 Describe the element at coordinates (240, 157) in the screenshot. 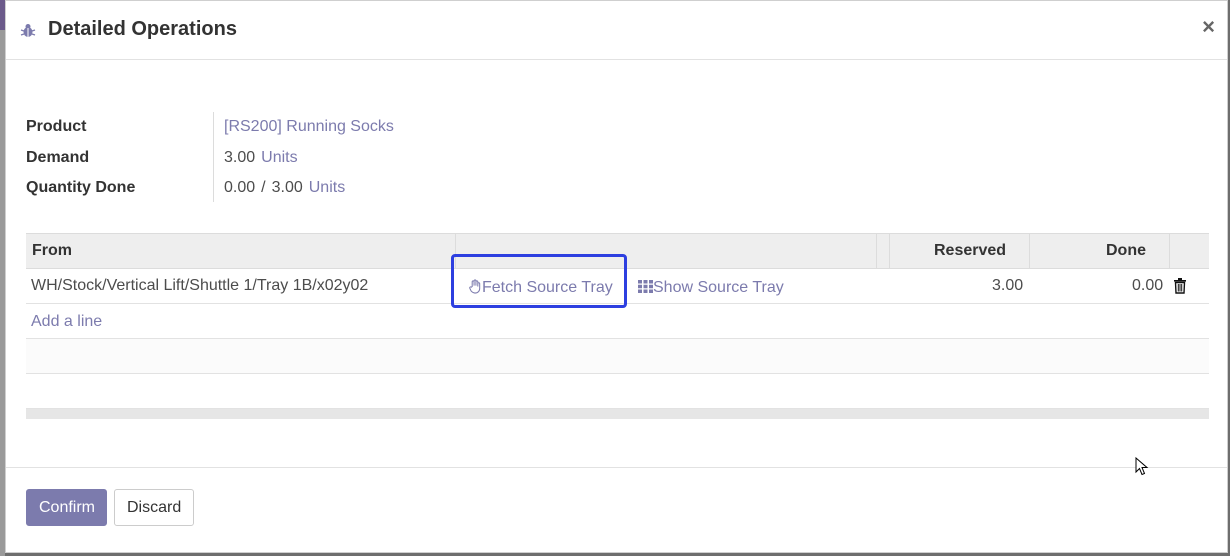

I see `demand-qty: 3.00` at that location.